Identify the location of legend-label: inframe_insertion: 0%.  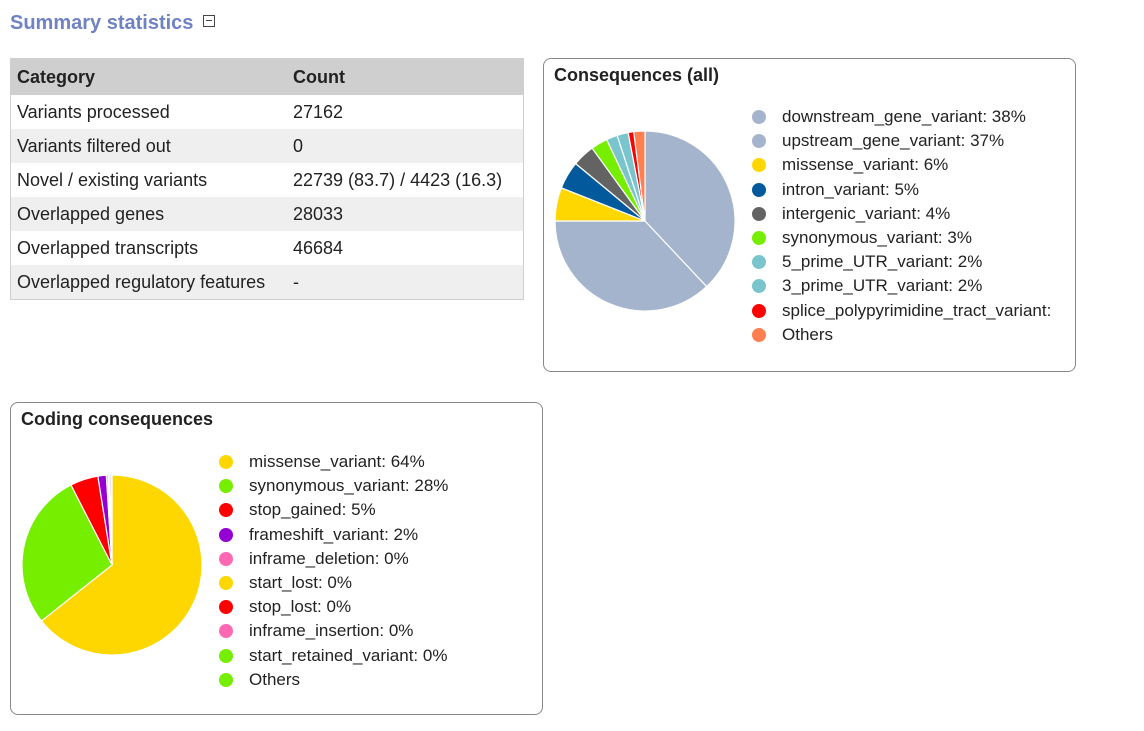
(331, 631).